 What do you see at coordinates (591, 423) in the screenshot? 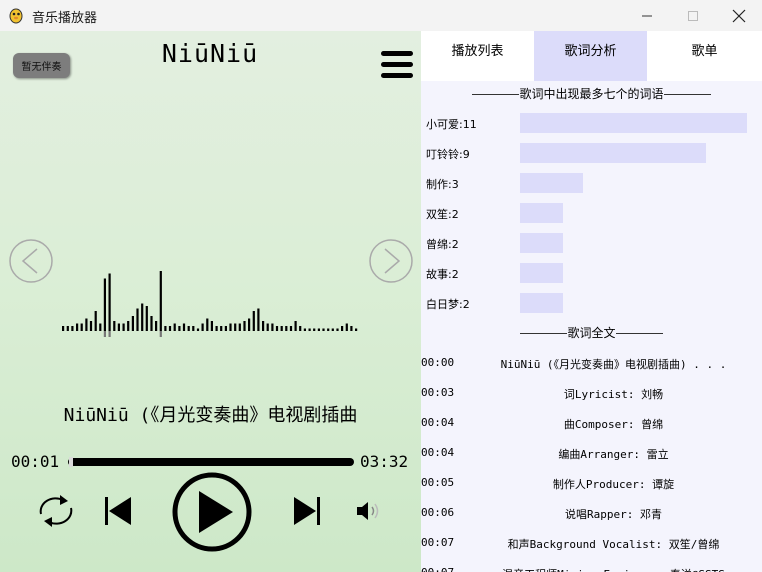
I see `lyric-line: 00:04 曲Composer: 曾绵` at bounding box center [591, 423].